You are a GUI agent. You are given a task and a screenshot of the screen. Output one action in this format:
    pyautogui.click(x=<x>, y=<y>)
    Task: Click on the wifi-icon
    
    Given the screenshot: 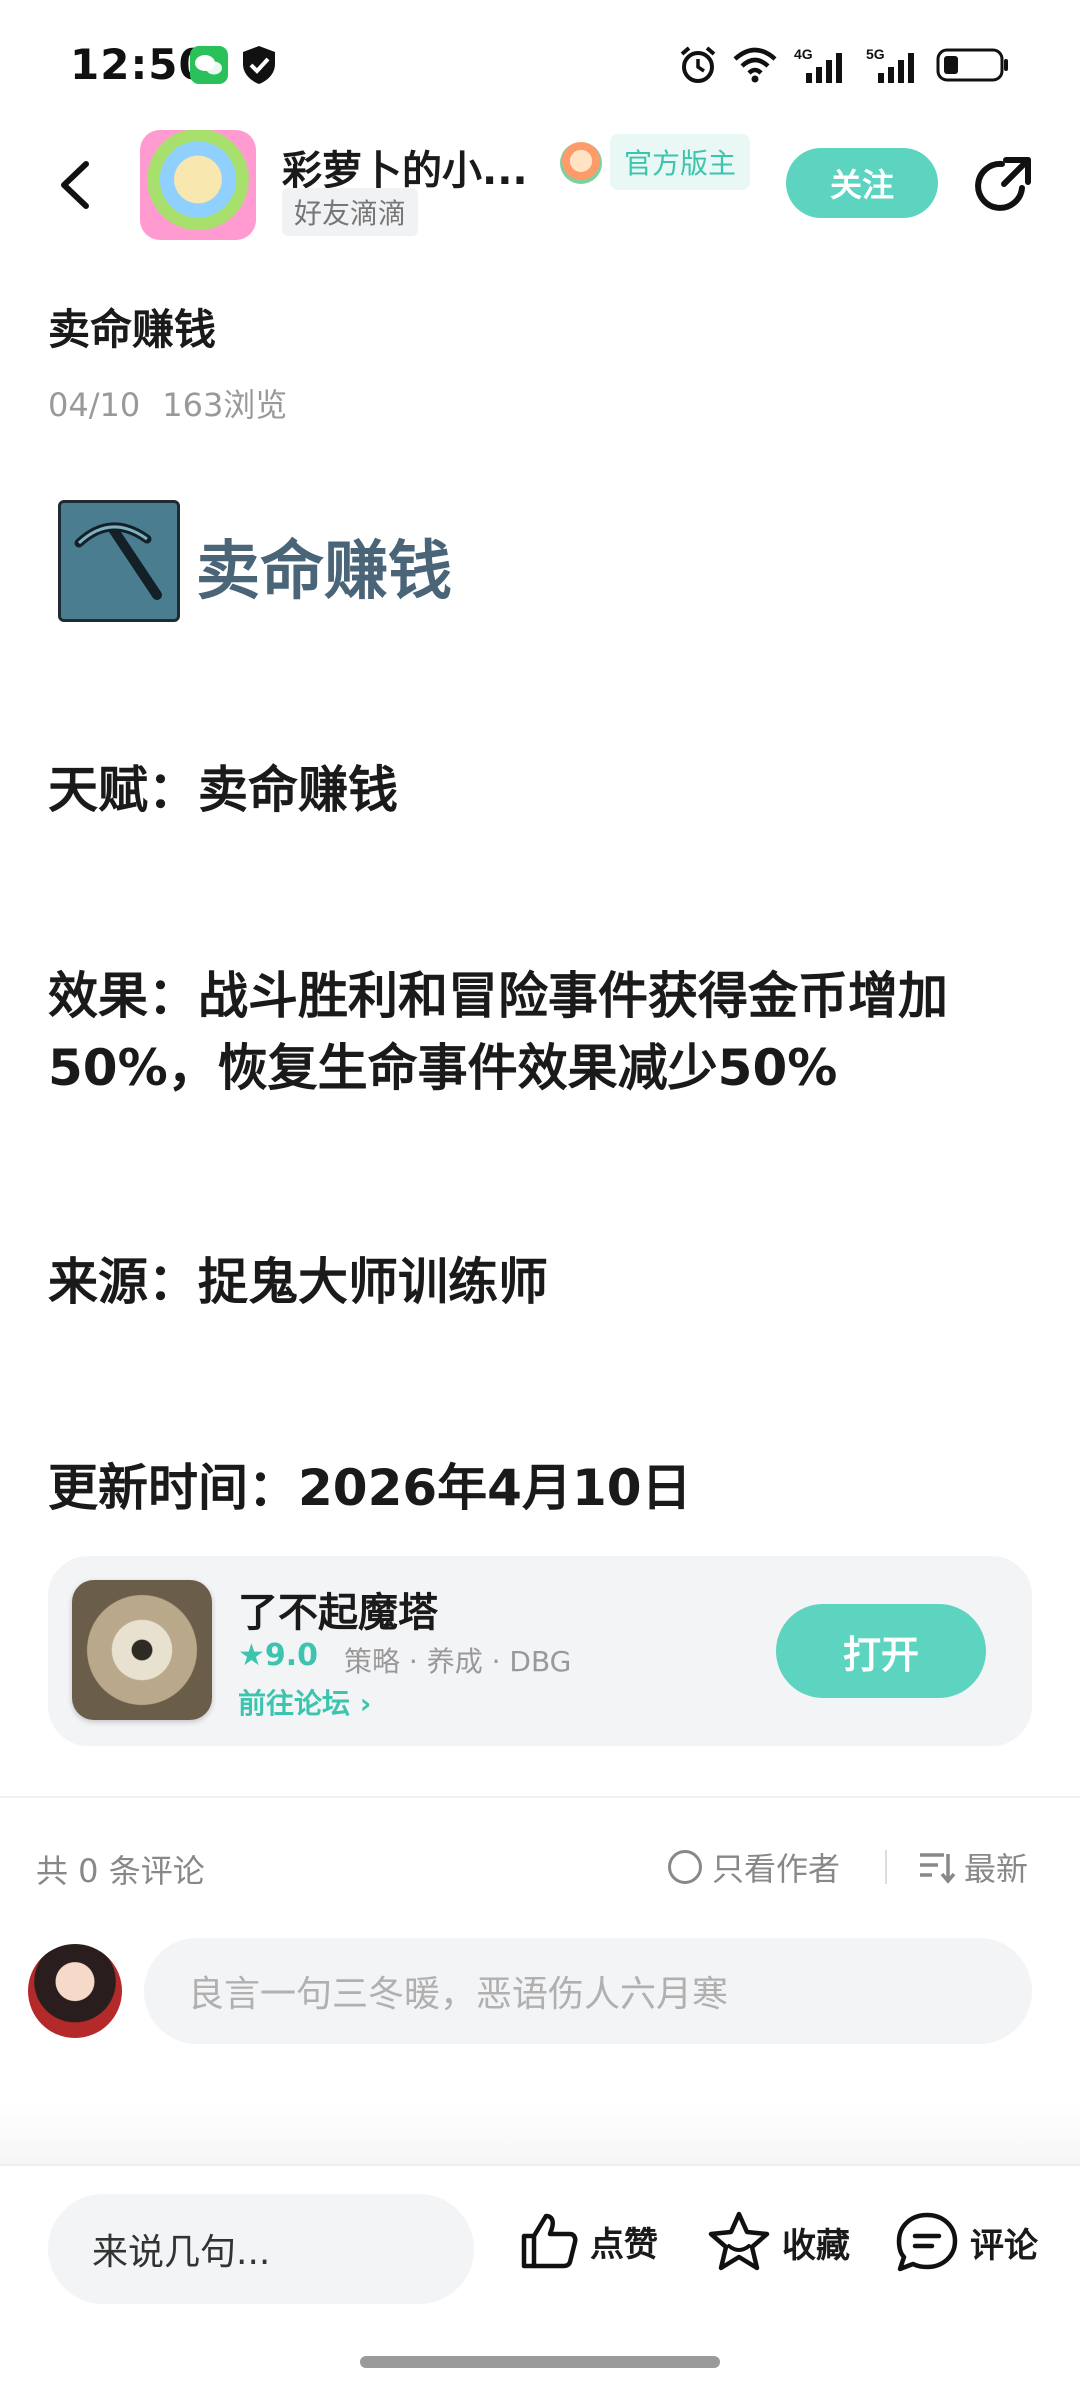 What is the action you would take?
    pyautogui.click(x=755, y=65)
    